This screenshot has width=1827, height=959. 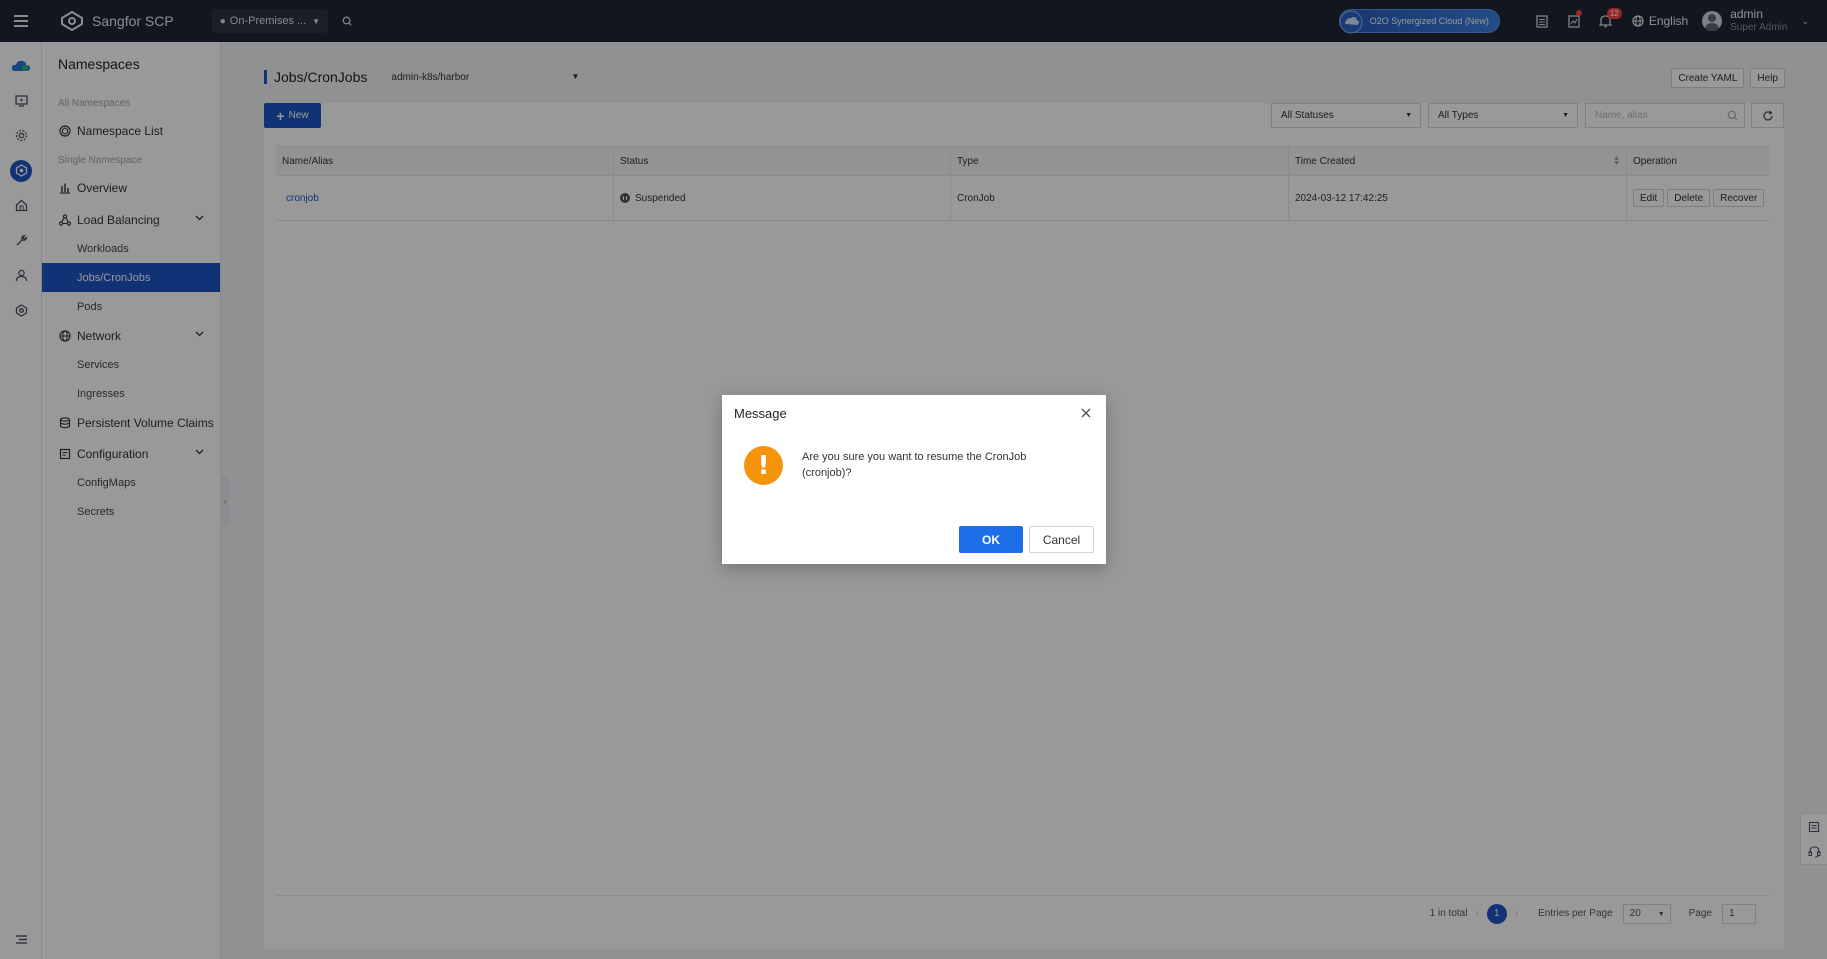 I want to click on cancel-button: Cancel, so click(x=1061, y=539).